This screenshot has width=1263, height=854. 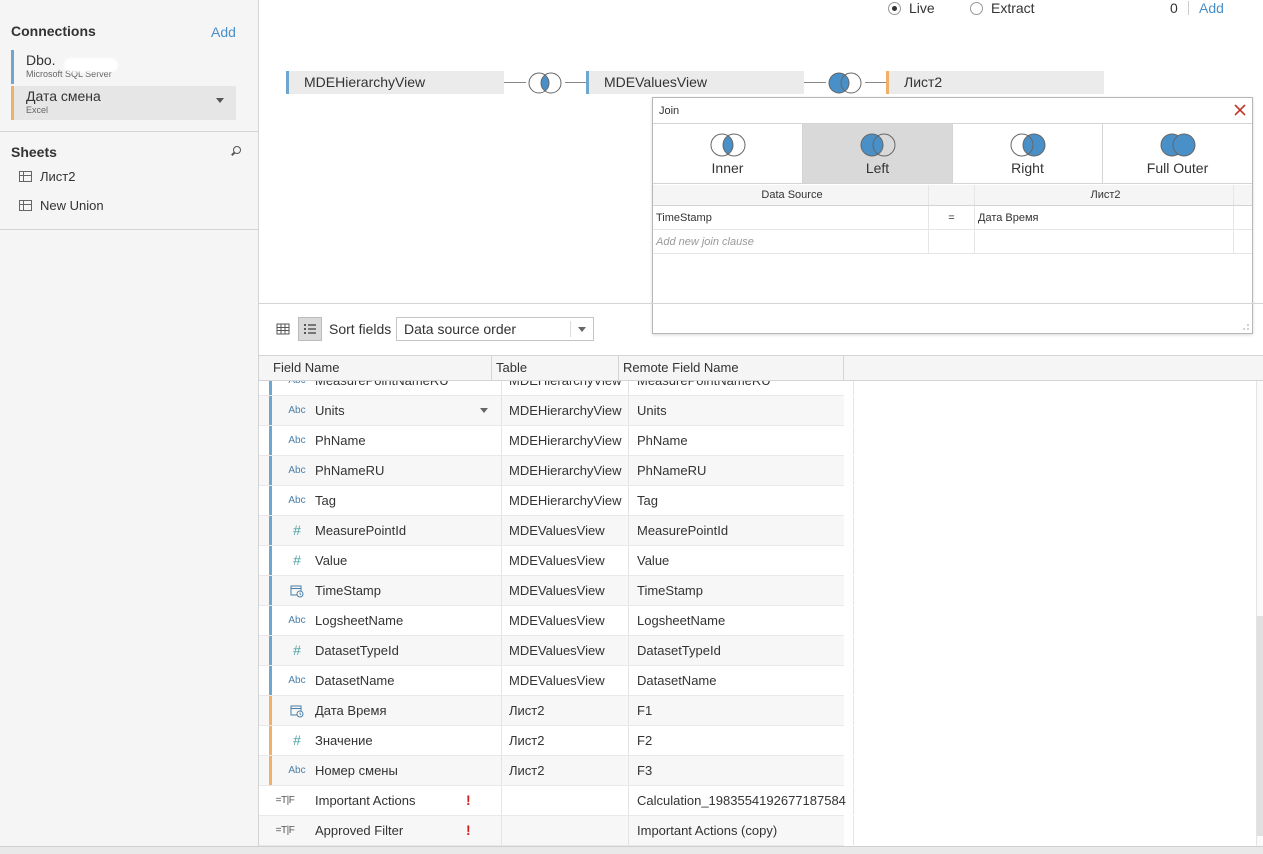 I want to click on field-name: Important Actions, so click(x=365, y=800).